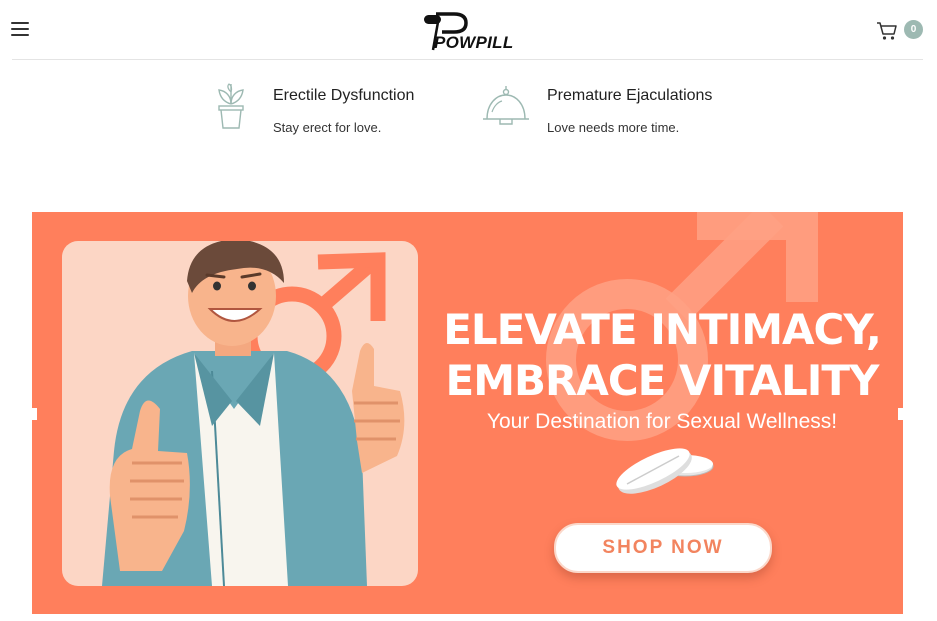 The image size is (937, 621). I want to click on headline-line-1: ELEVATE INTIMACY,, so click(662, 329).